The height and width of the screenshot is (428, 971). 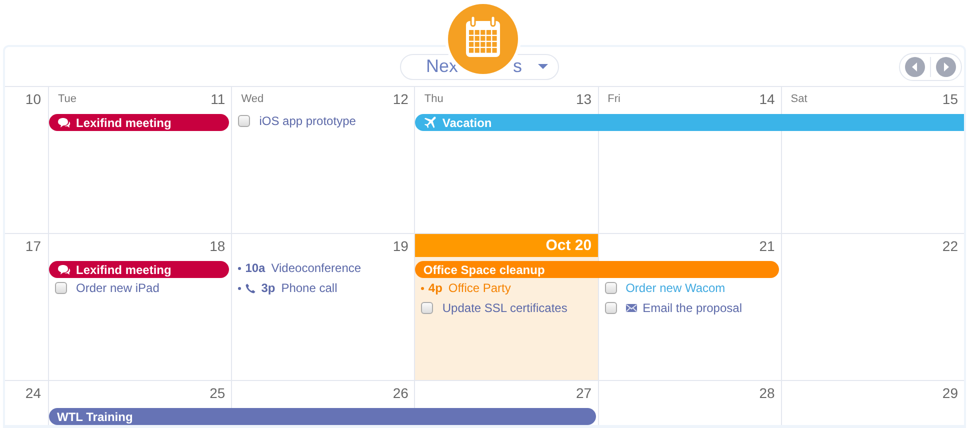 What do you see at coordinates (33, 393) in the screenshot?
I see `week-number: 24` at bounding box center [33, 393].